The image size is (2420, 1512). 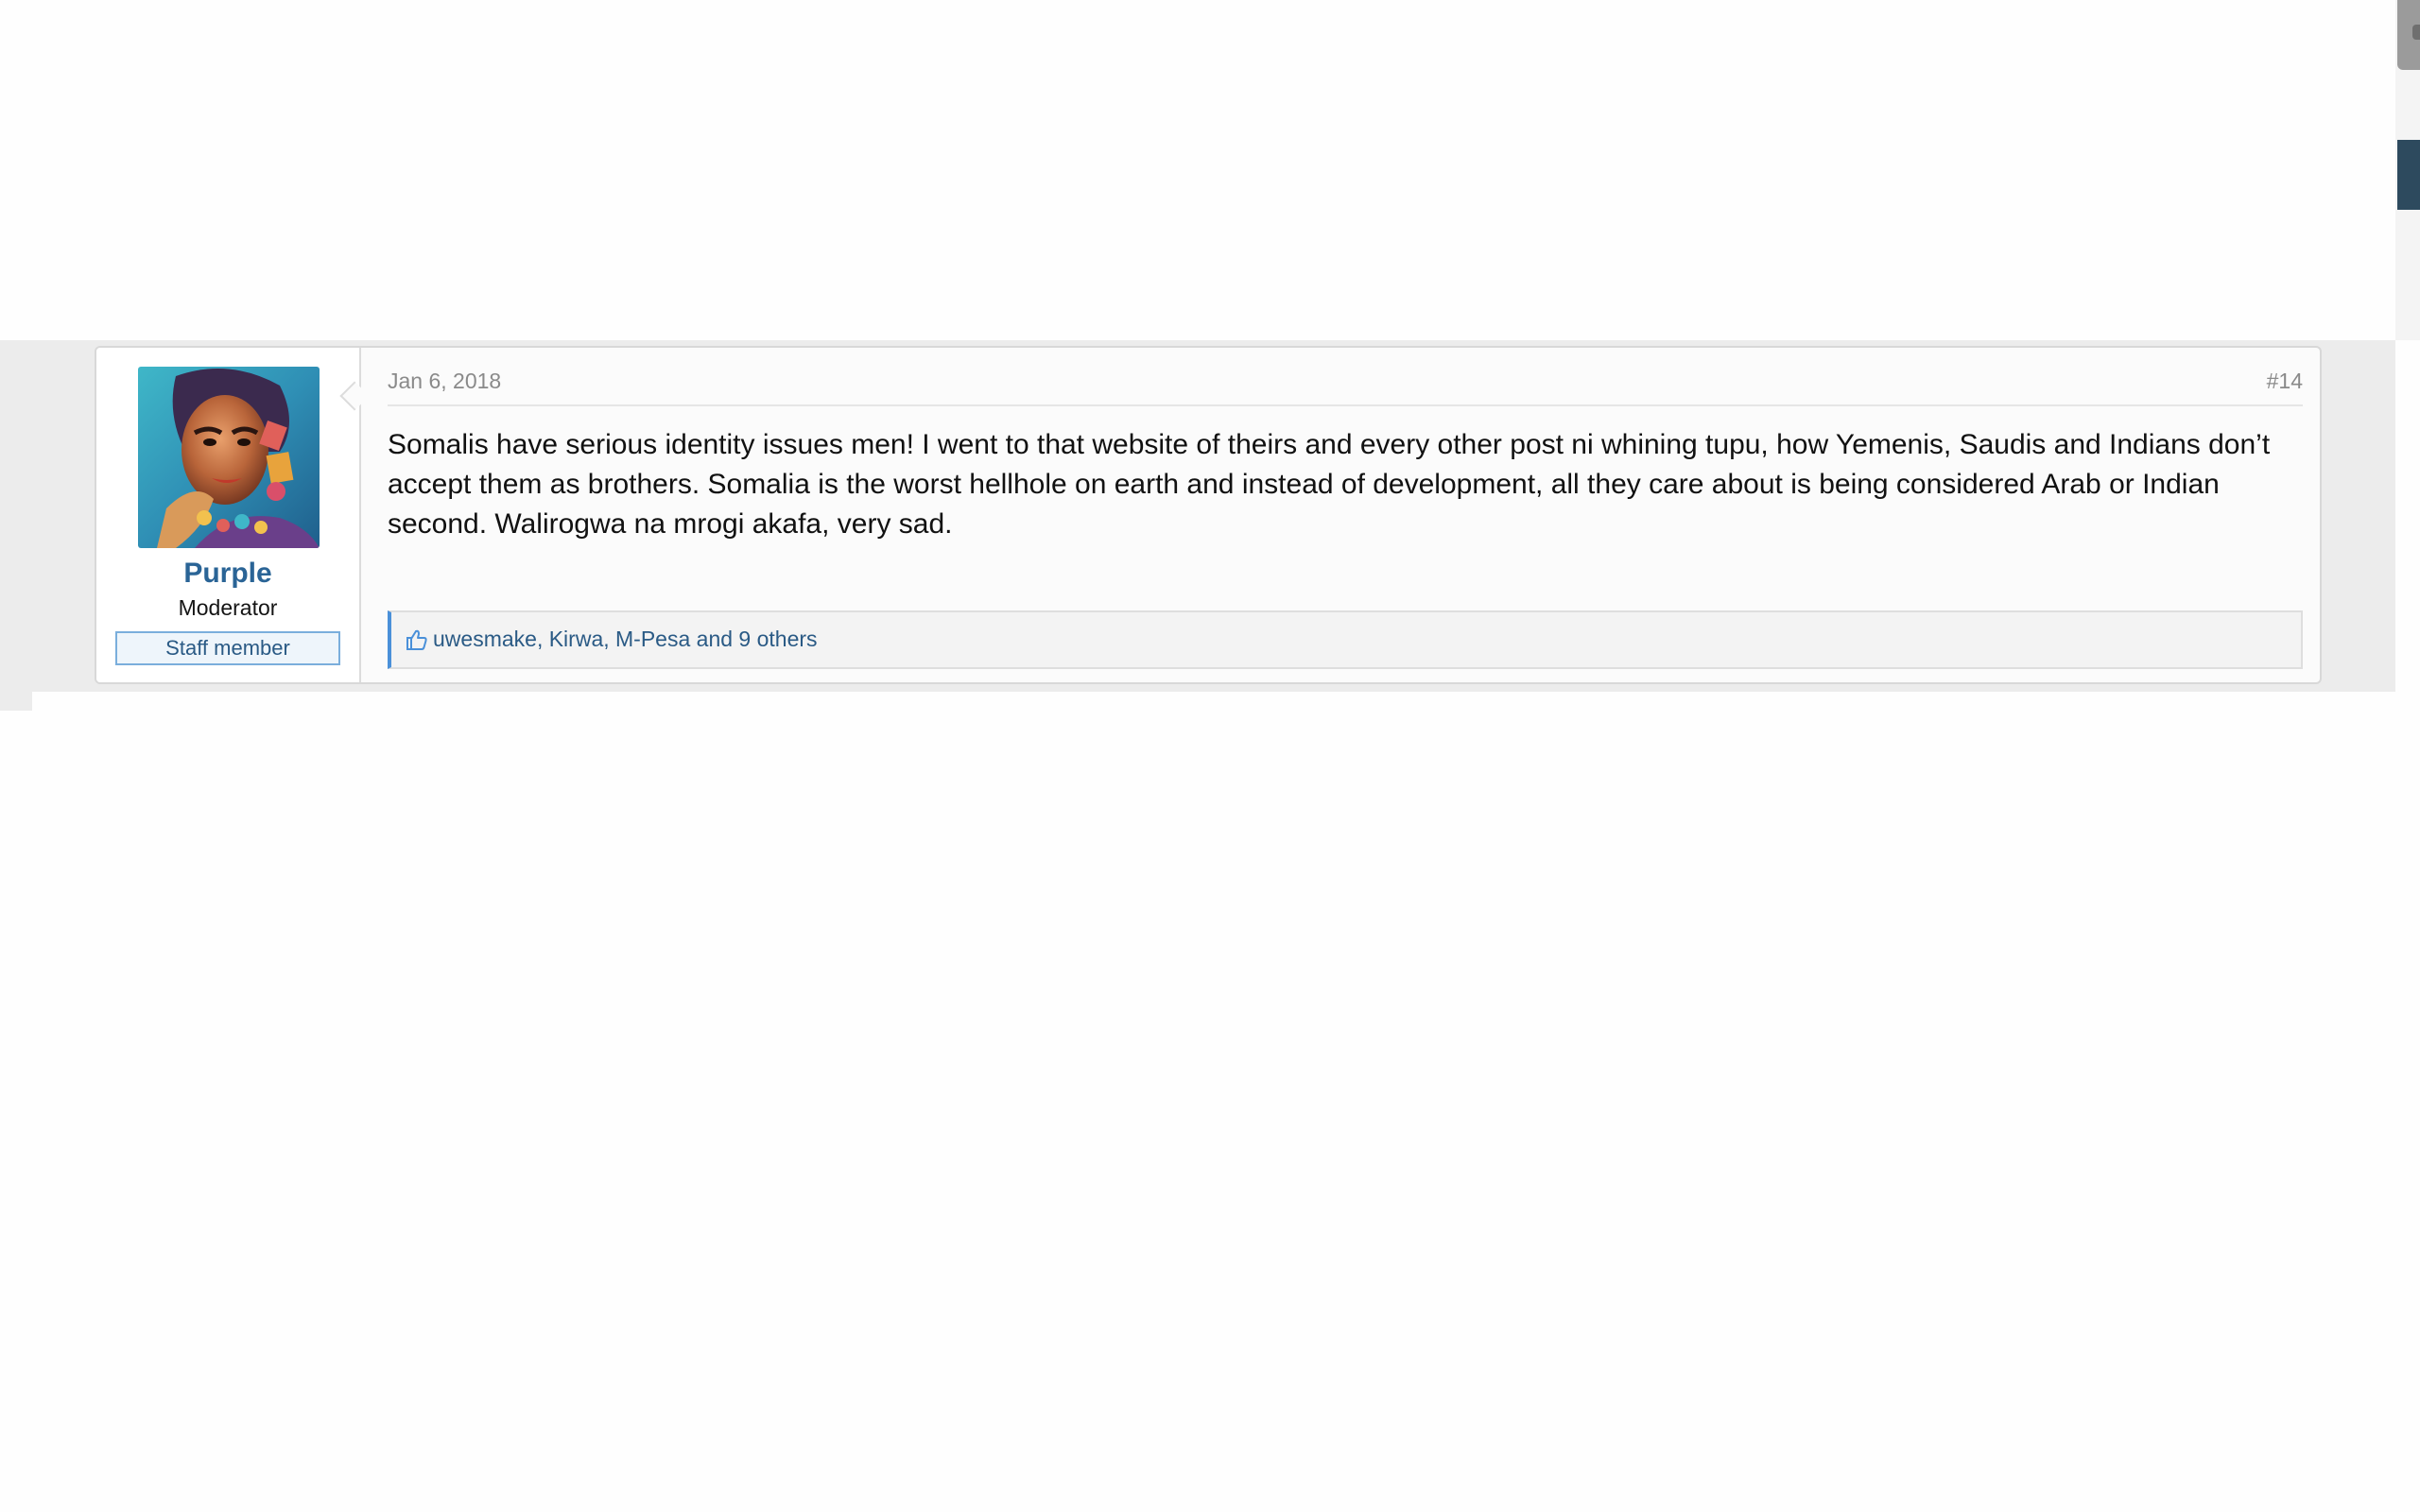 I want to click on post-list-background-tail, so click(x=16, y=701).